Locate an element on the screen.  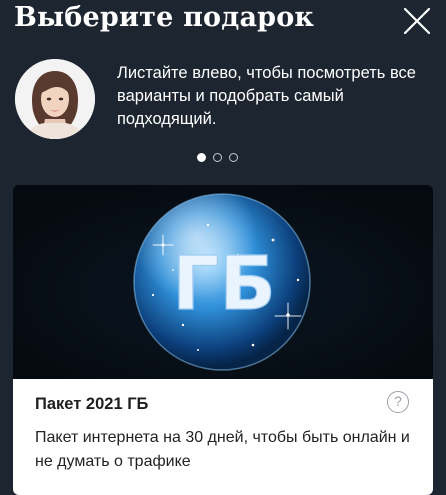
header: Выберите подарок is located at coordinates (223, 26).